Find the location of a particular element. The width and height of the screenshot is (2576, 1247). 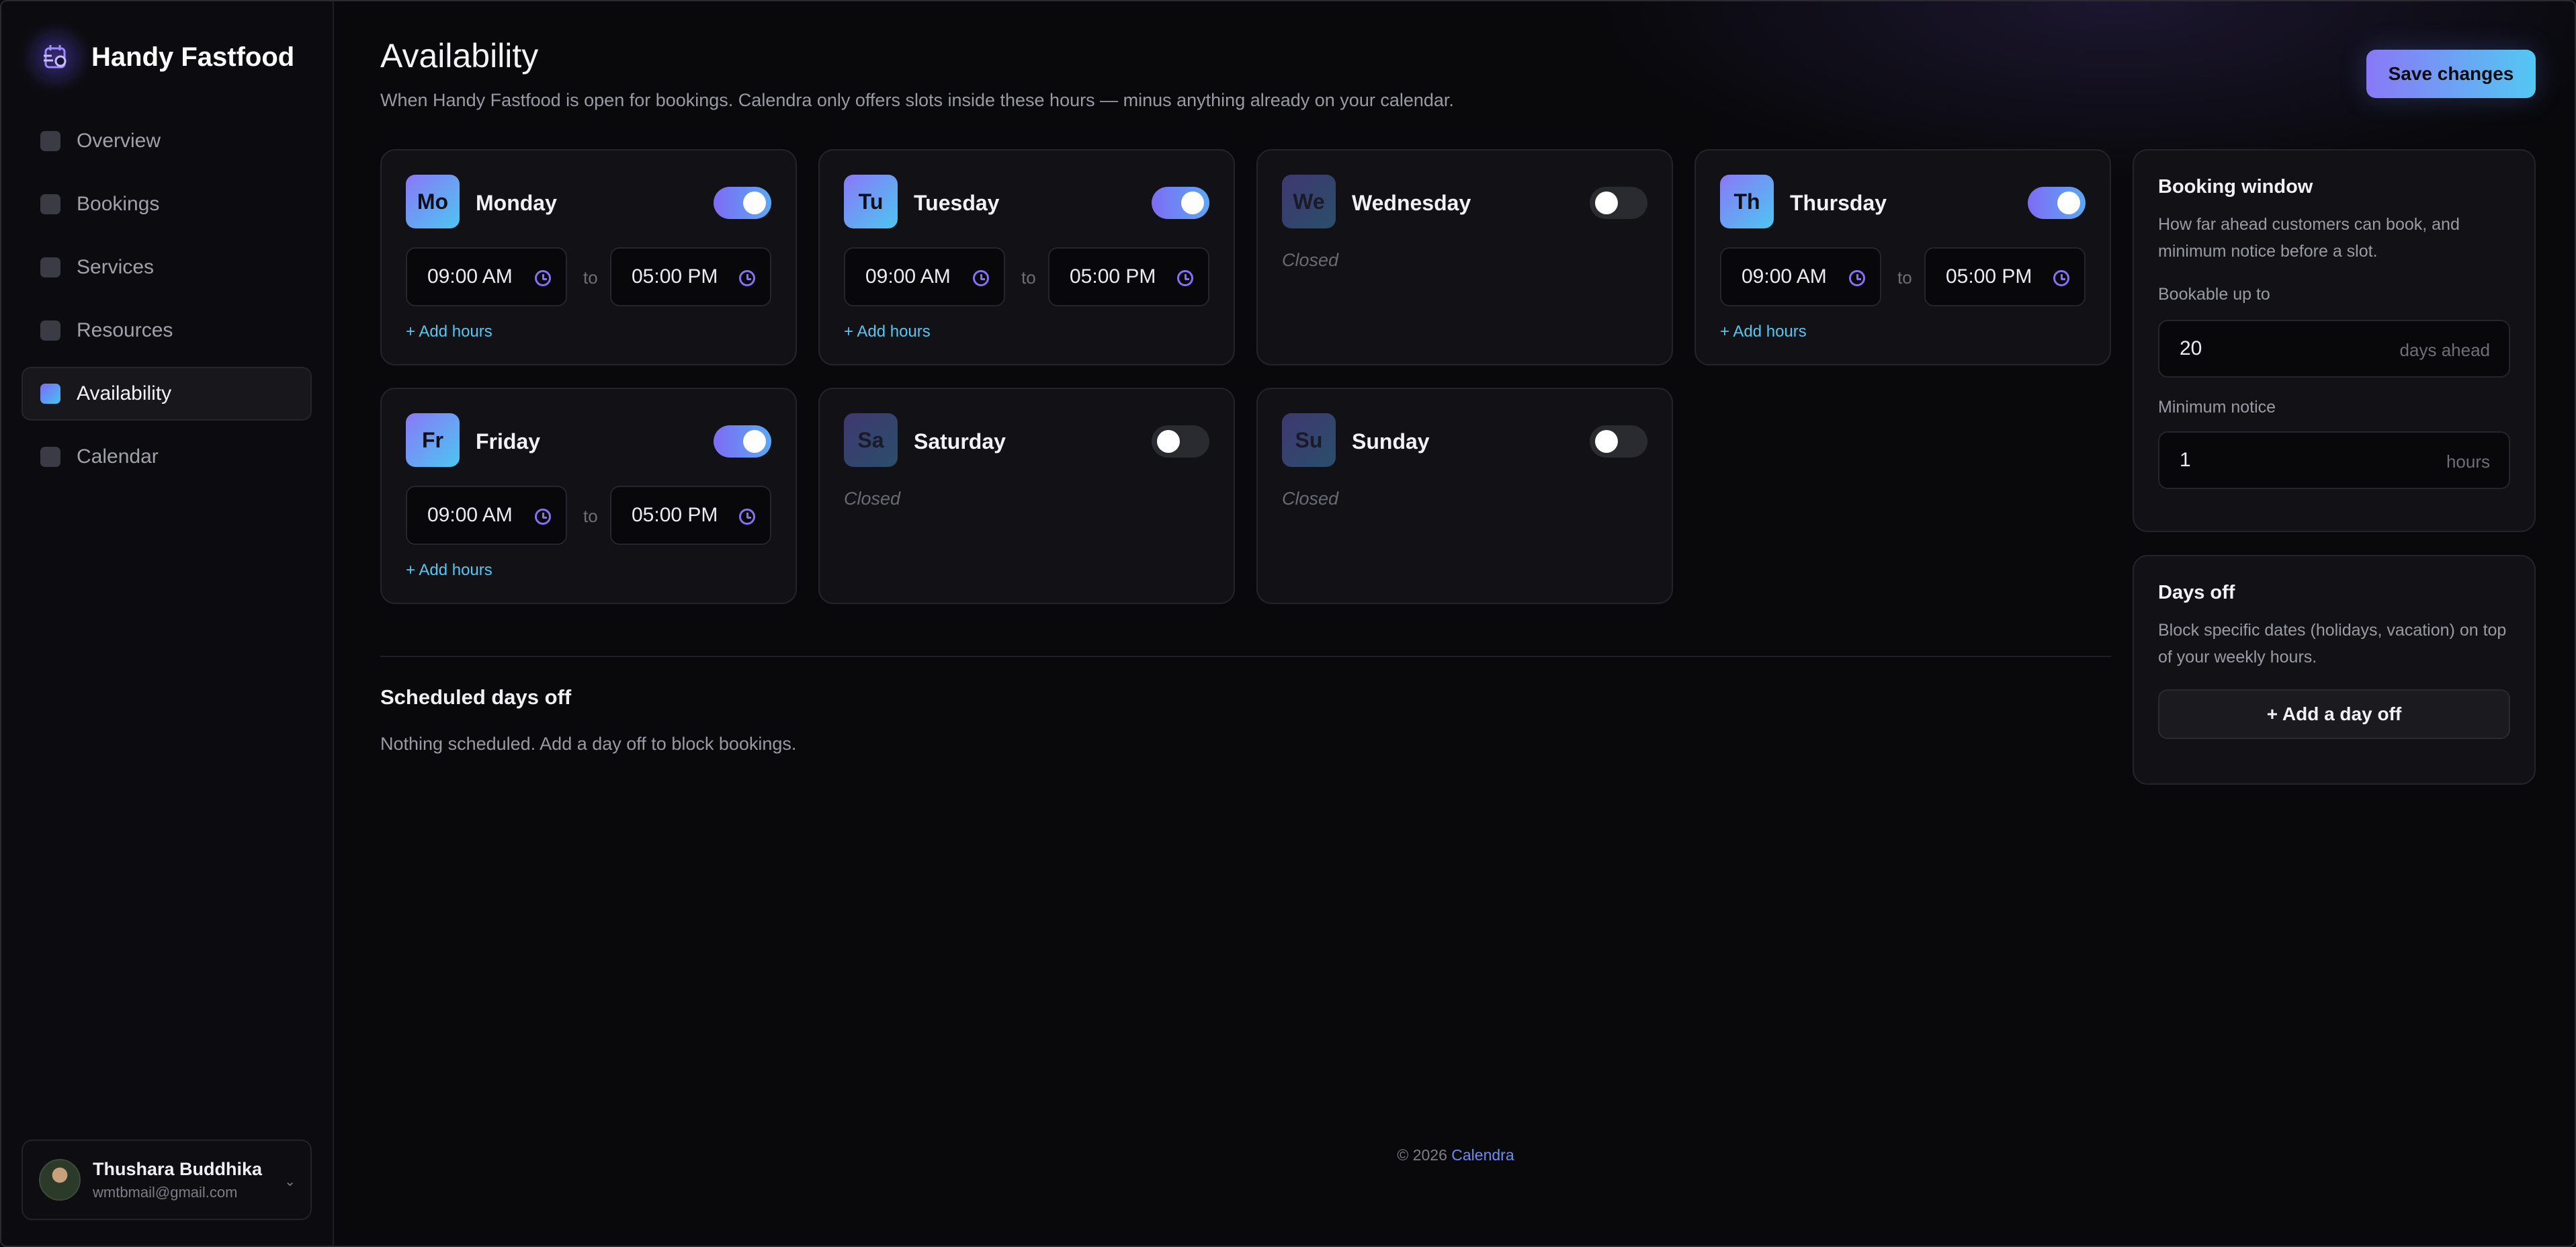

sidebar-item-label: Services is located at coordinates (116, 267).